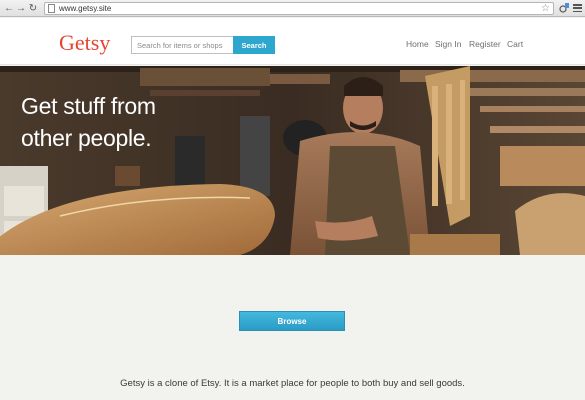  Describe the element at coordinates (417, 44) in the screenshot. I see `nav-home: Home` at that location.